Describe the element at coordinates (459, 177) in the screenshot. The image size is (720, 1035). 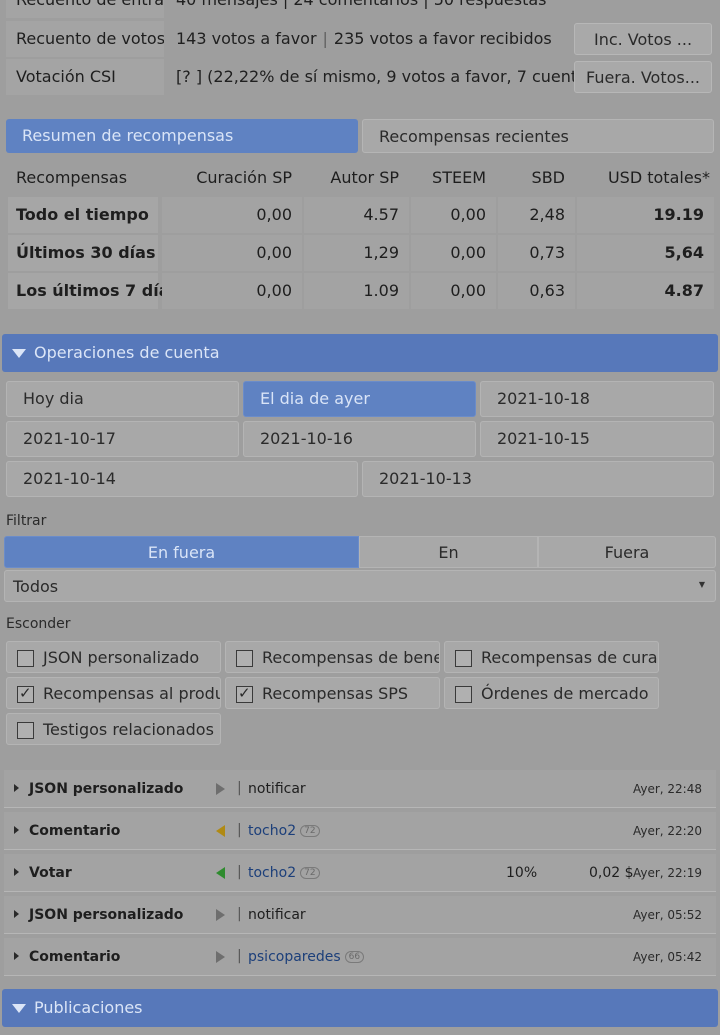
I see `table-header: STEEM` at that location.